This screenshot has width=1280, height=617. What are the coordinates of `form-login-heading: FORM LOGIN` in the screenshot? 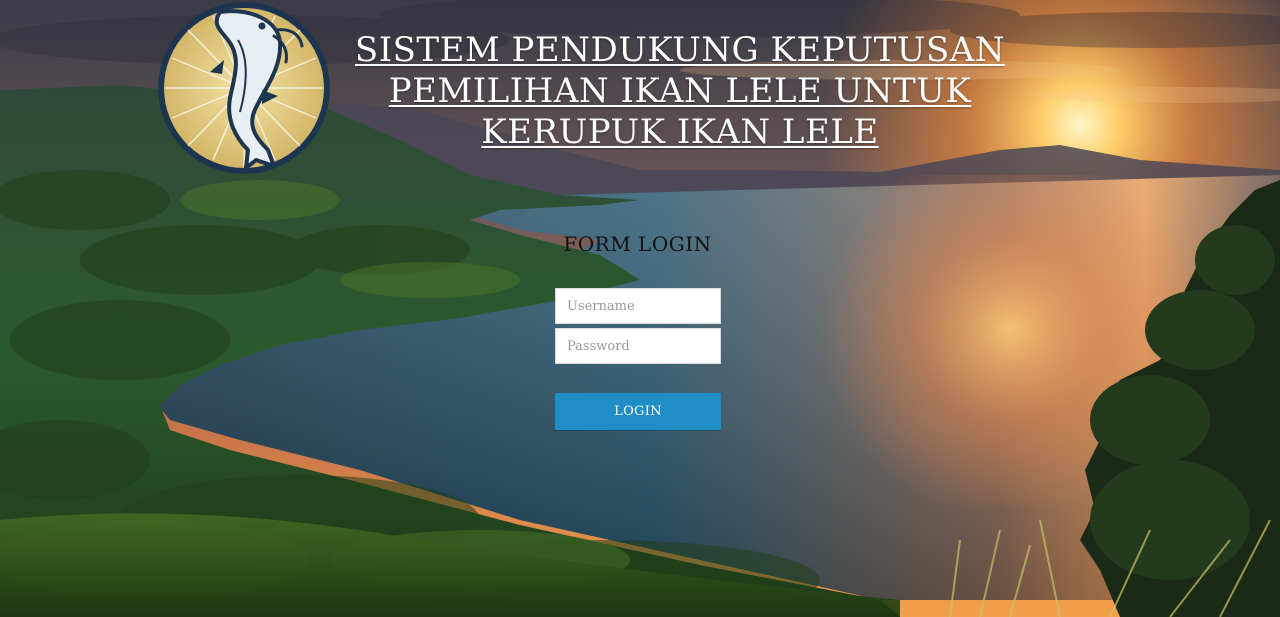 It's located at (637, 244).